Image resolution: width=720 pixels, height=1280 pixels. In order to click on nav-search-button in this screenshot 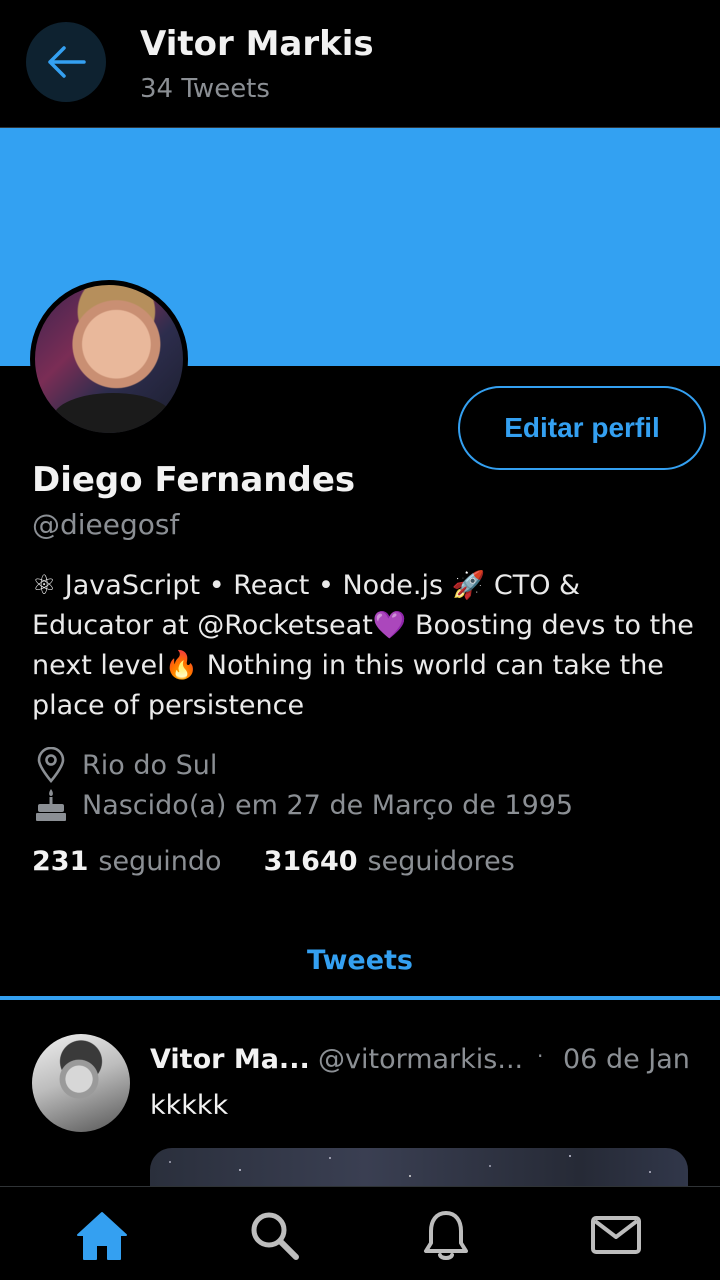, I will do `click(274, 1235)`.